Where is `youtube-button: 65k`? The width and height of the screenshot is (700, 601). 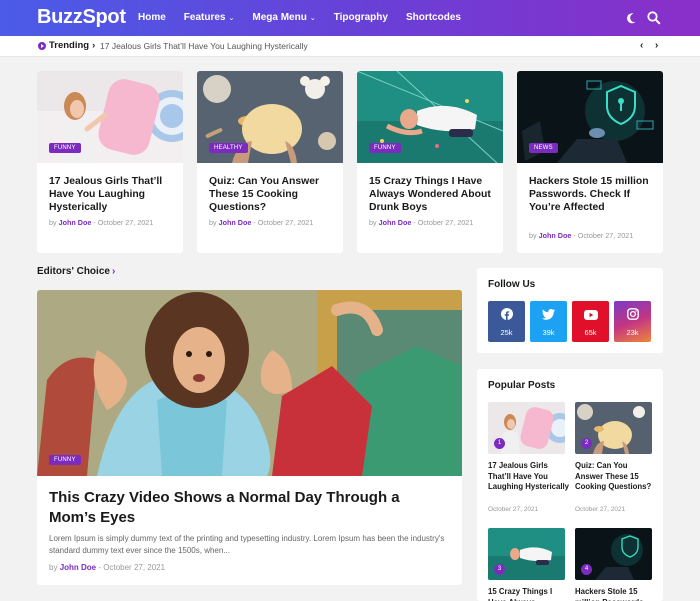 youtube-button: 65k is located at coordinates (590, 321).